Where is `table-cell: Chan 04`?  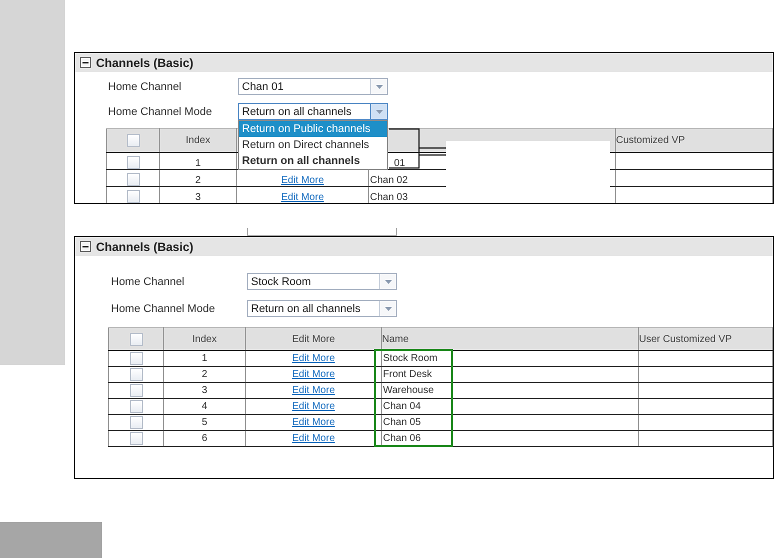 table-cell: Chan 04 is located at coordinates (402, 406).